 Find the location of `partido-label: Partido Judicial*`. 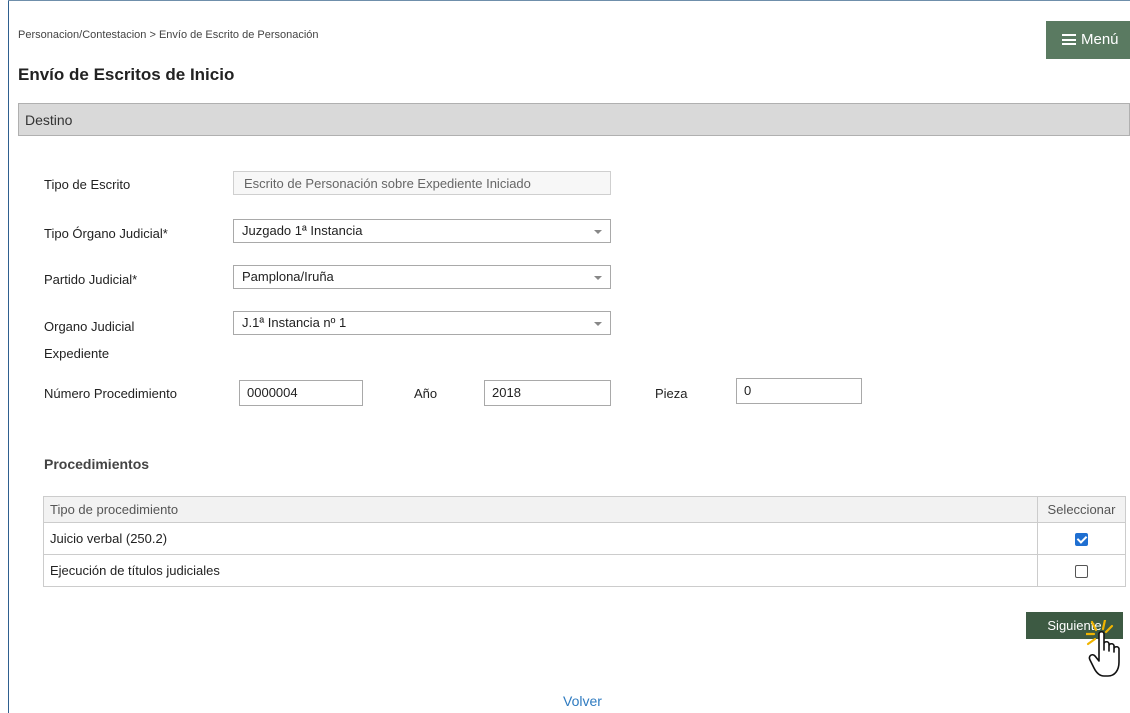

partido-label: Partido Judicial* is located at coordinates (91, 279).